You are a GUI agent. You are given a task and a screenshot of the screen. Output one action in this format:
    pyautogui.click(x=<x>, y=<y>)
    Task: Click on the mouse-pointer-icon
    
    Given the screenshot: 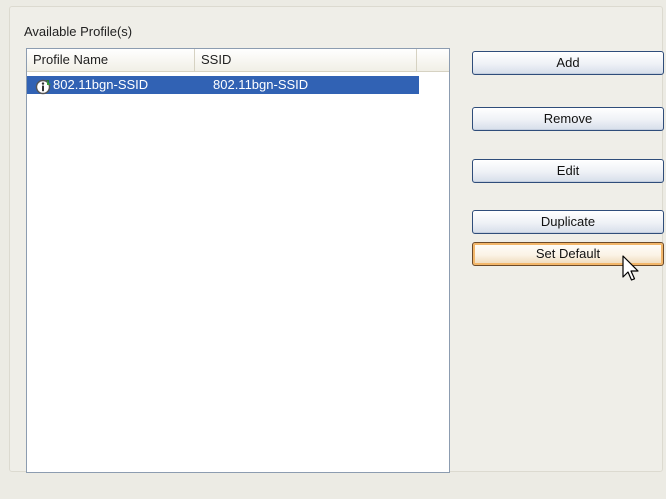 What is the action you would take?
    pyautogui.click(x=630, y=268)
    